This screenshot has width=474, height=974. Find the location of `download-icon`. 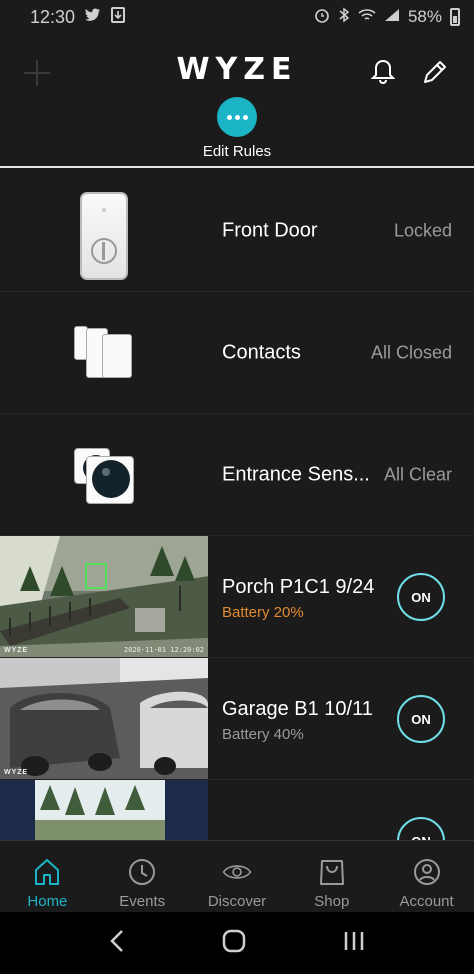

download-icon is located at coordinates (118, 17).